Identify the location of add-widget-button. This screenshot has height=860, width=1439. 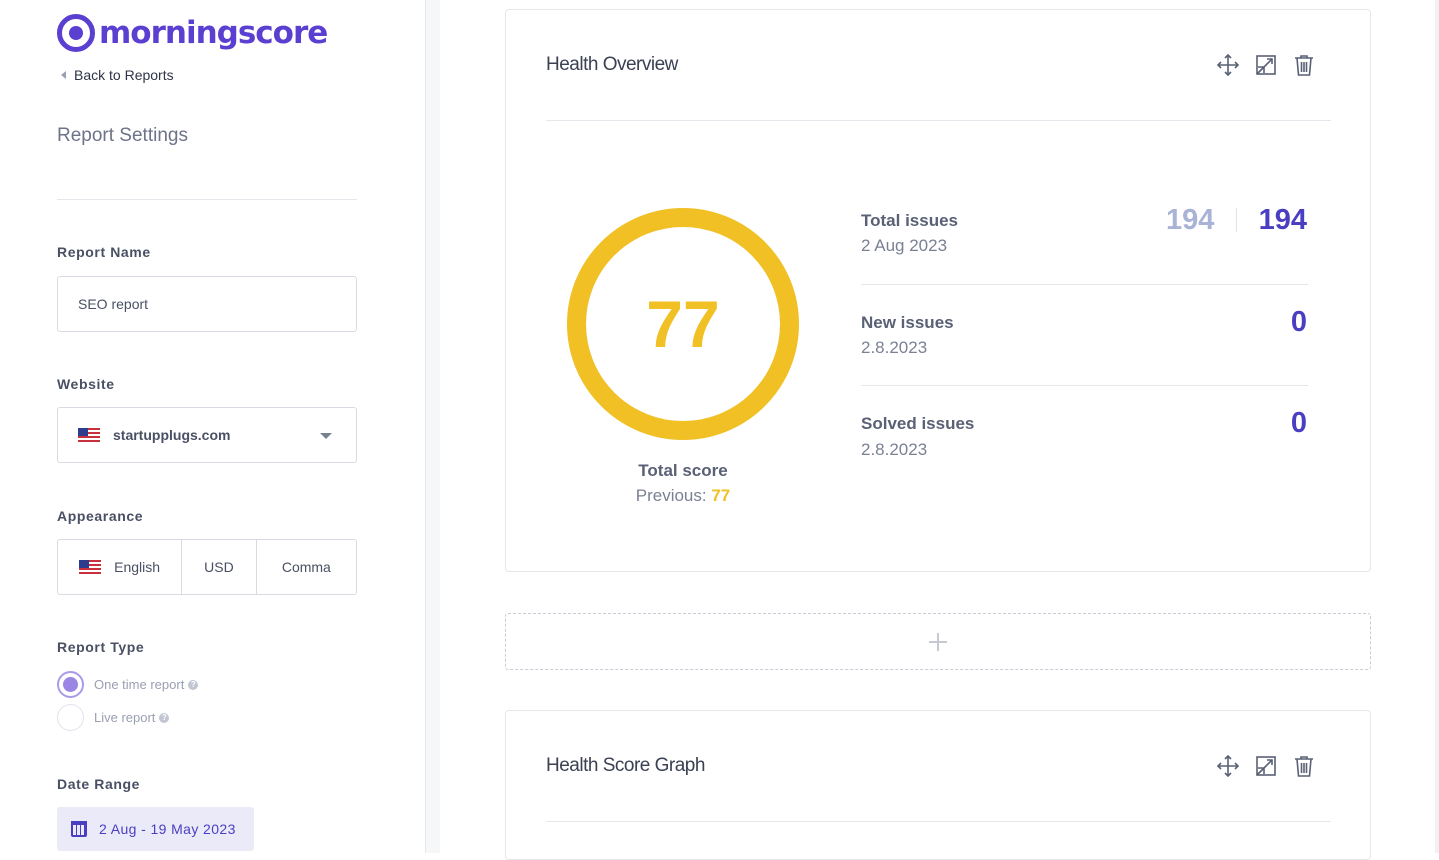
(938, 641).